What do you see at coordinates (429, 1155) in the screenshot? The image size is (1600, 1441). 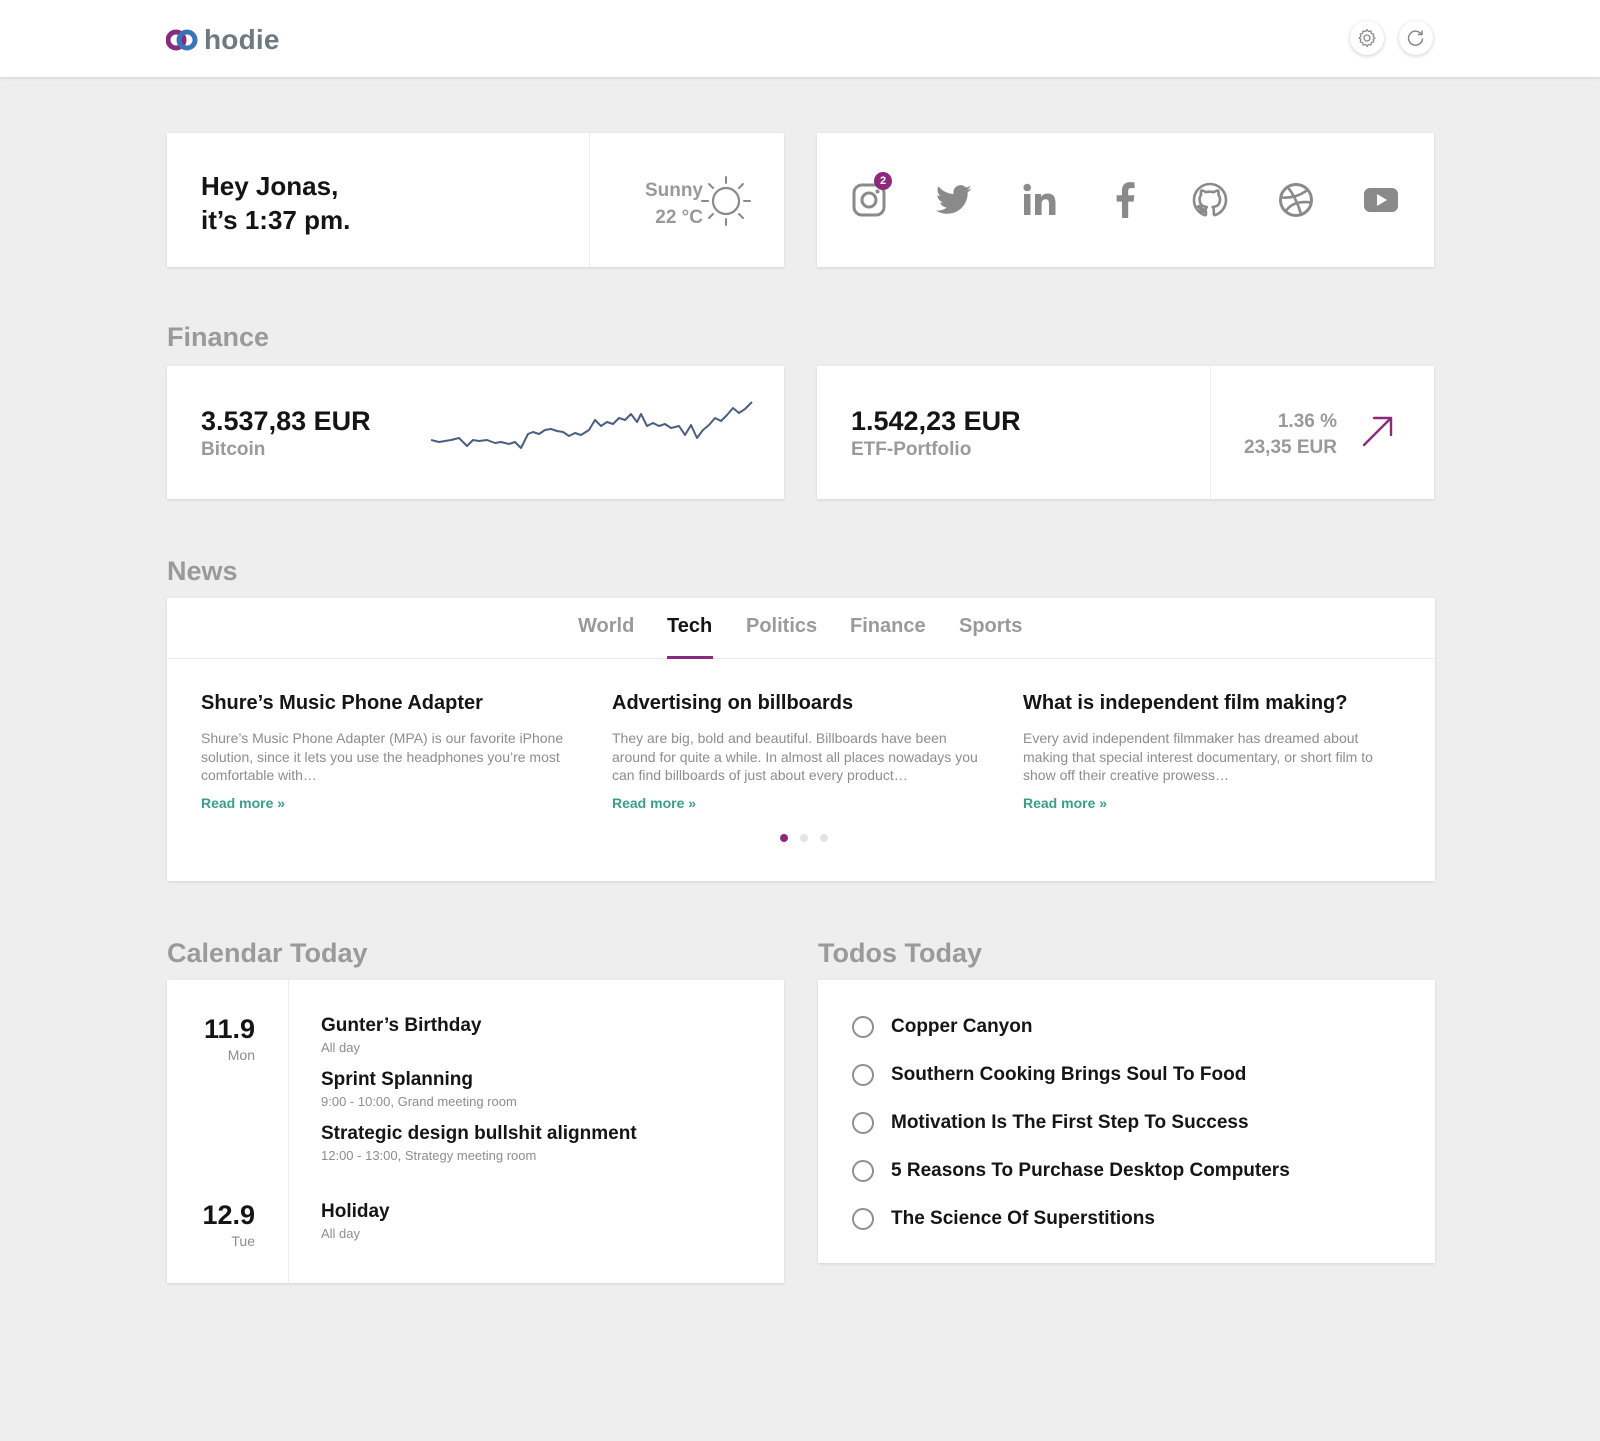 I see `event-detail: 12:00 - 13:00, Strategy meeting room` at bounding box center [429, 1155].